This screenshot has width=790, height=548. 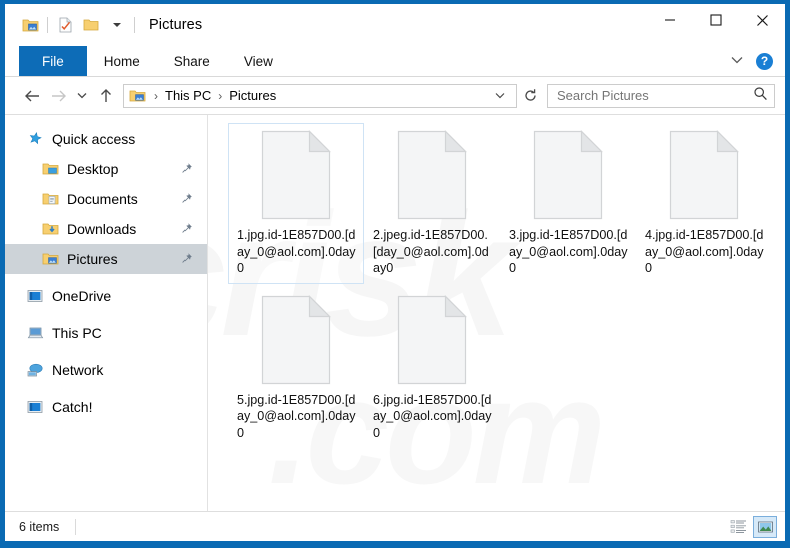 I want to click on catch-drive-icon, so click(x=38, y=407).